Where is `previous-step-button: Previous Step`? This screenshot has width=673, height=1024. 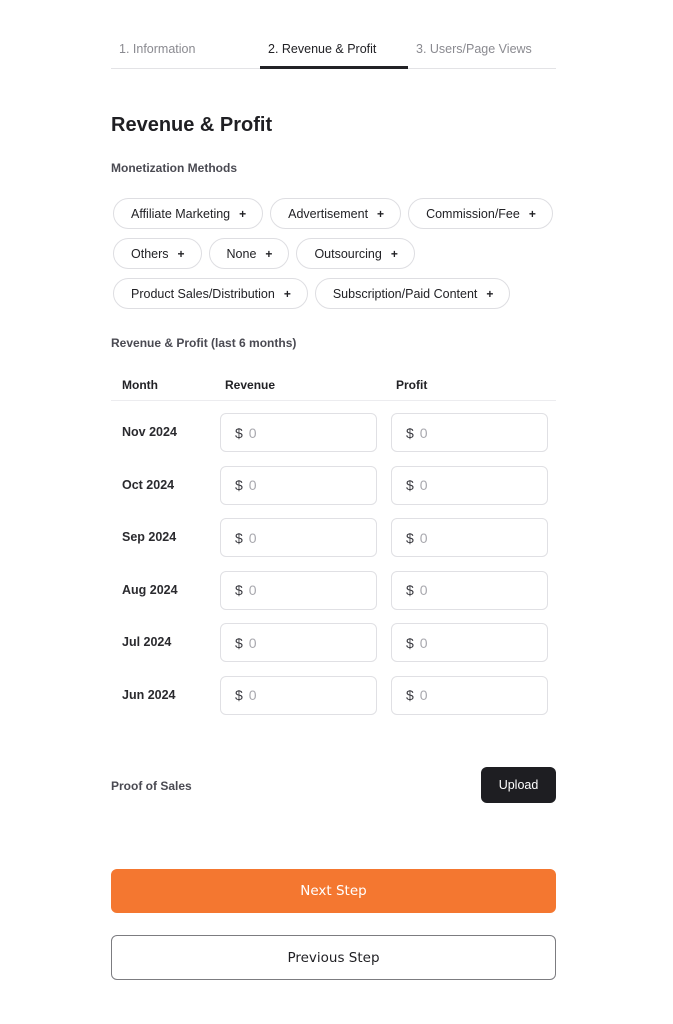 previous-step-button: Previous Step is located at coordinates (333, 957).